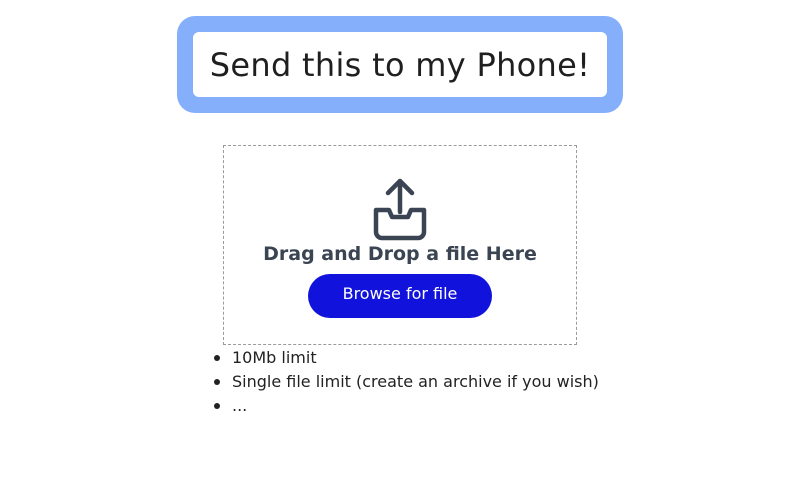  I want to click on browse-file-button: Browse for file, so click(400, 296).